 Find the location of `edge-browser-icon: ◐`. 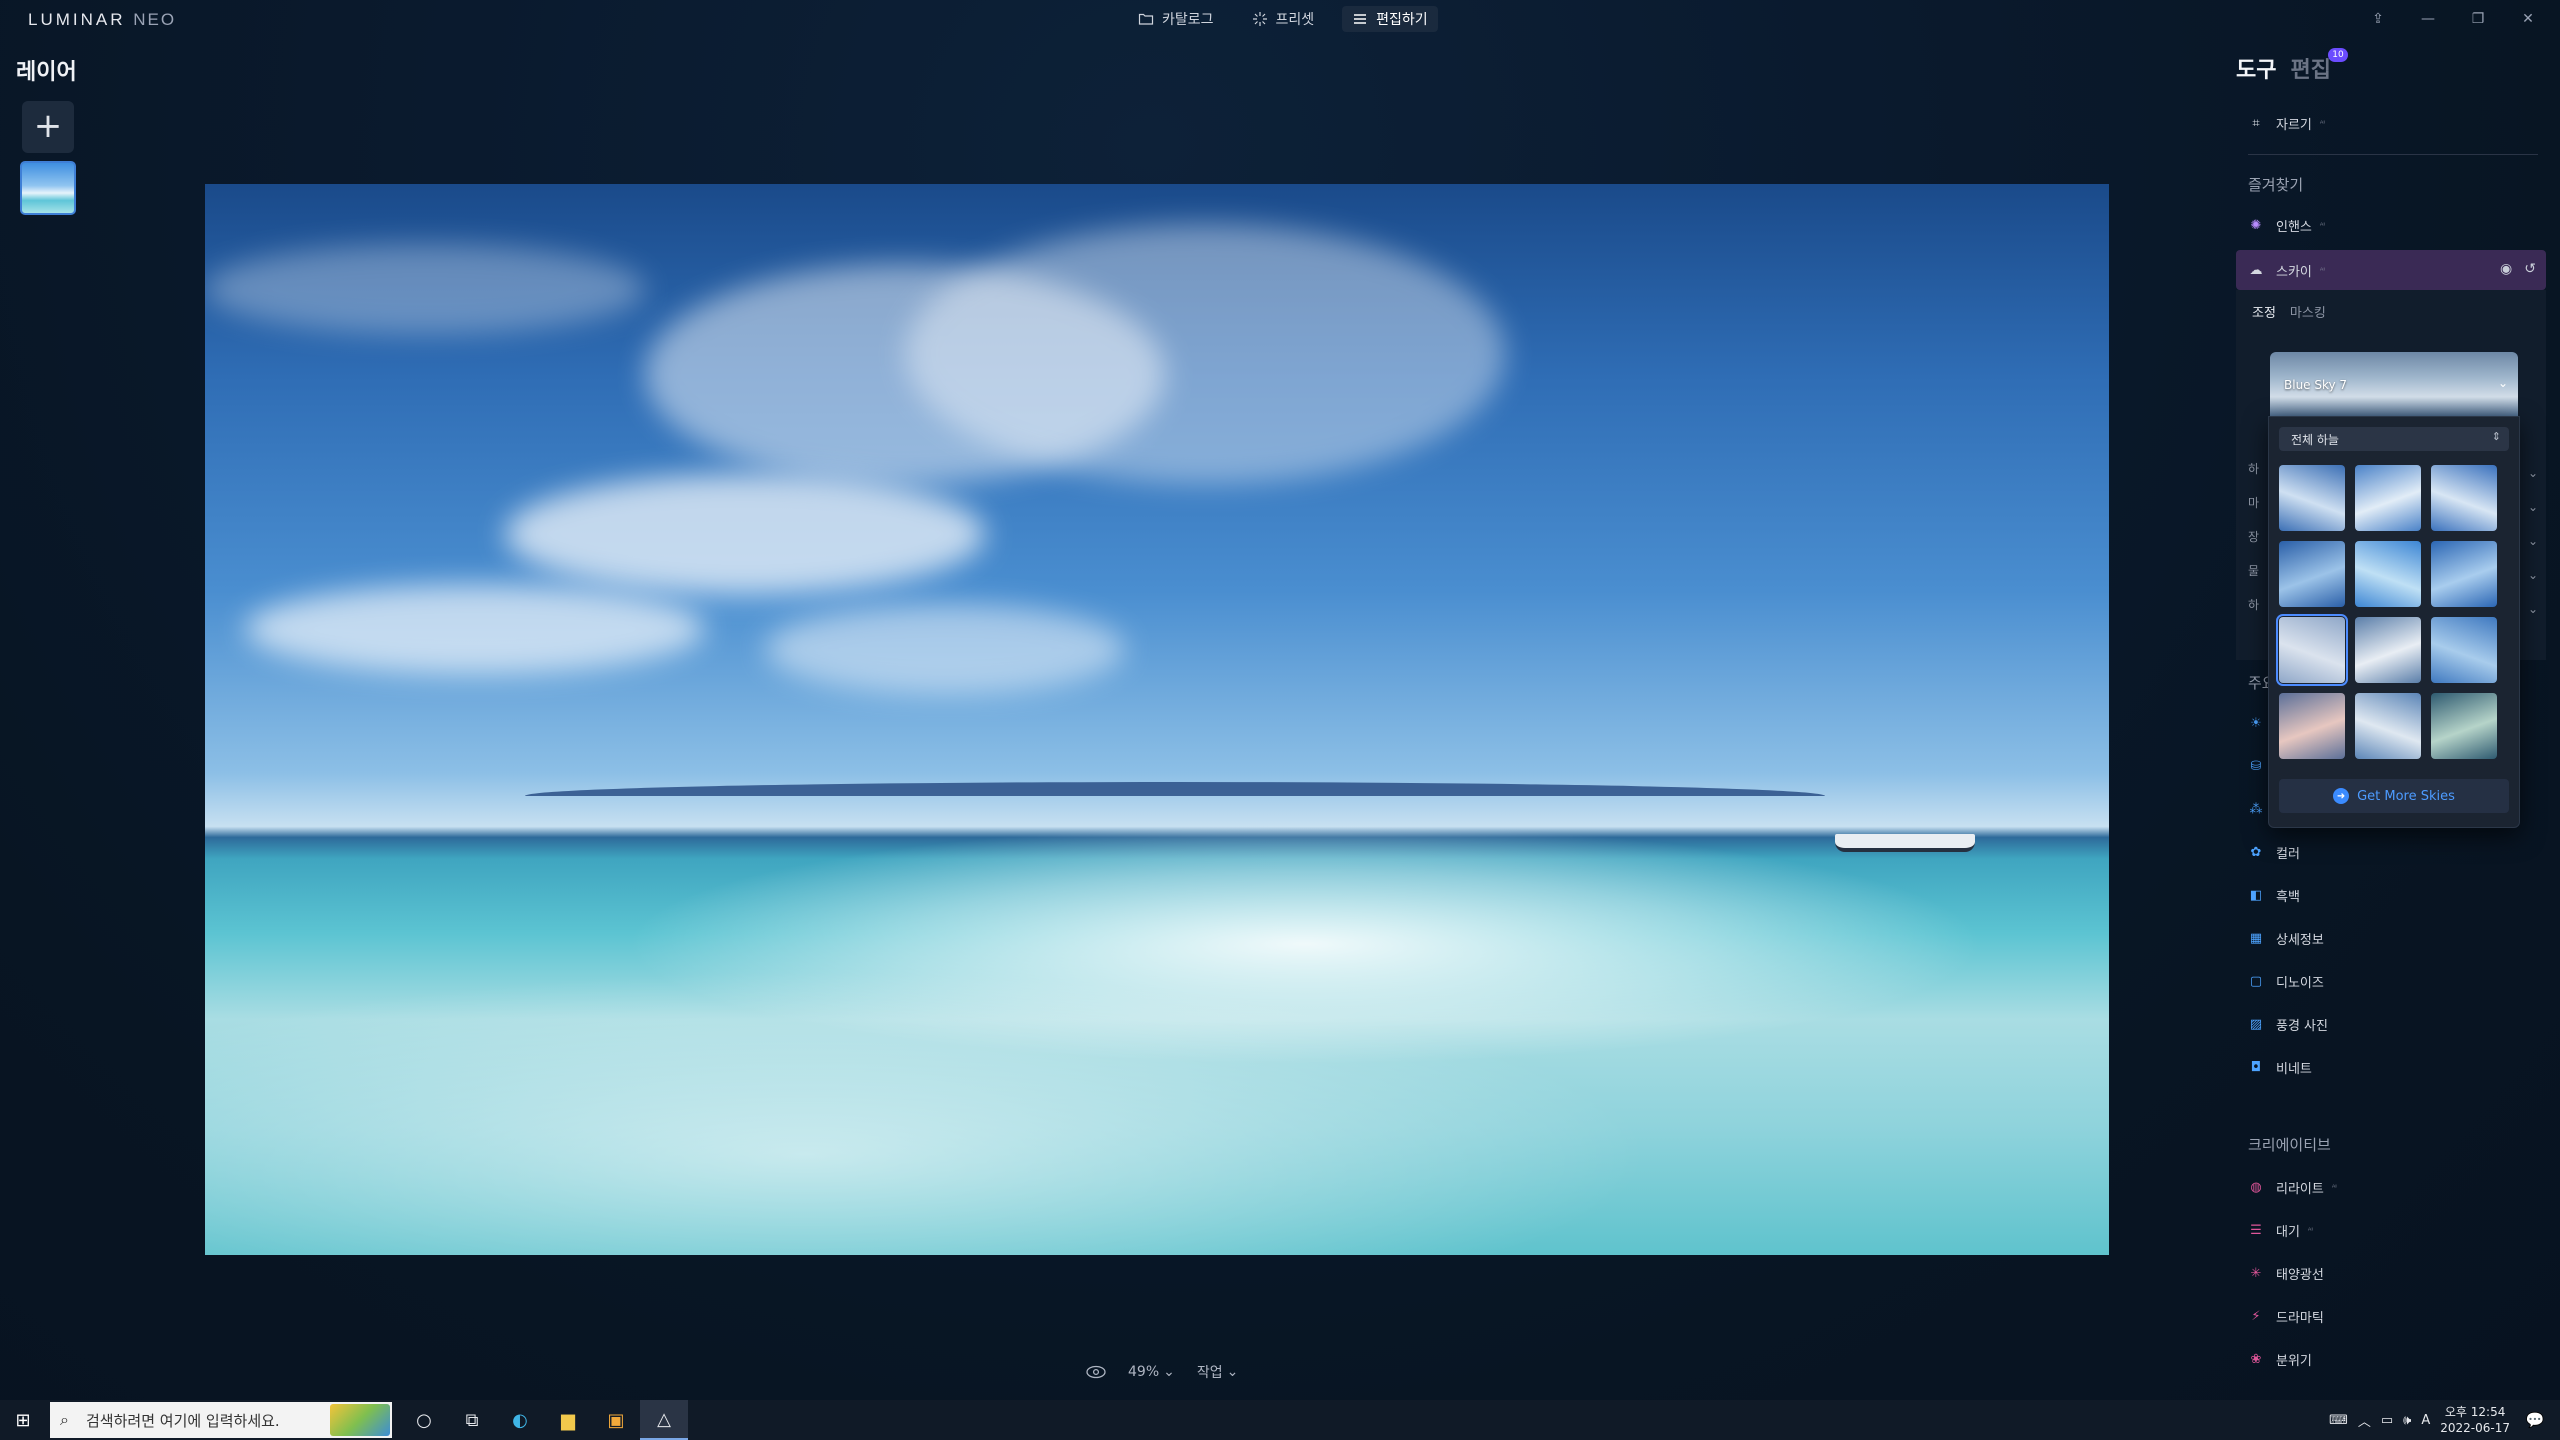

edge-browser-icon: ◐ is located at coordinates (520, 1420).